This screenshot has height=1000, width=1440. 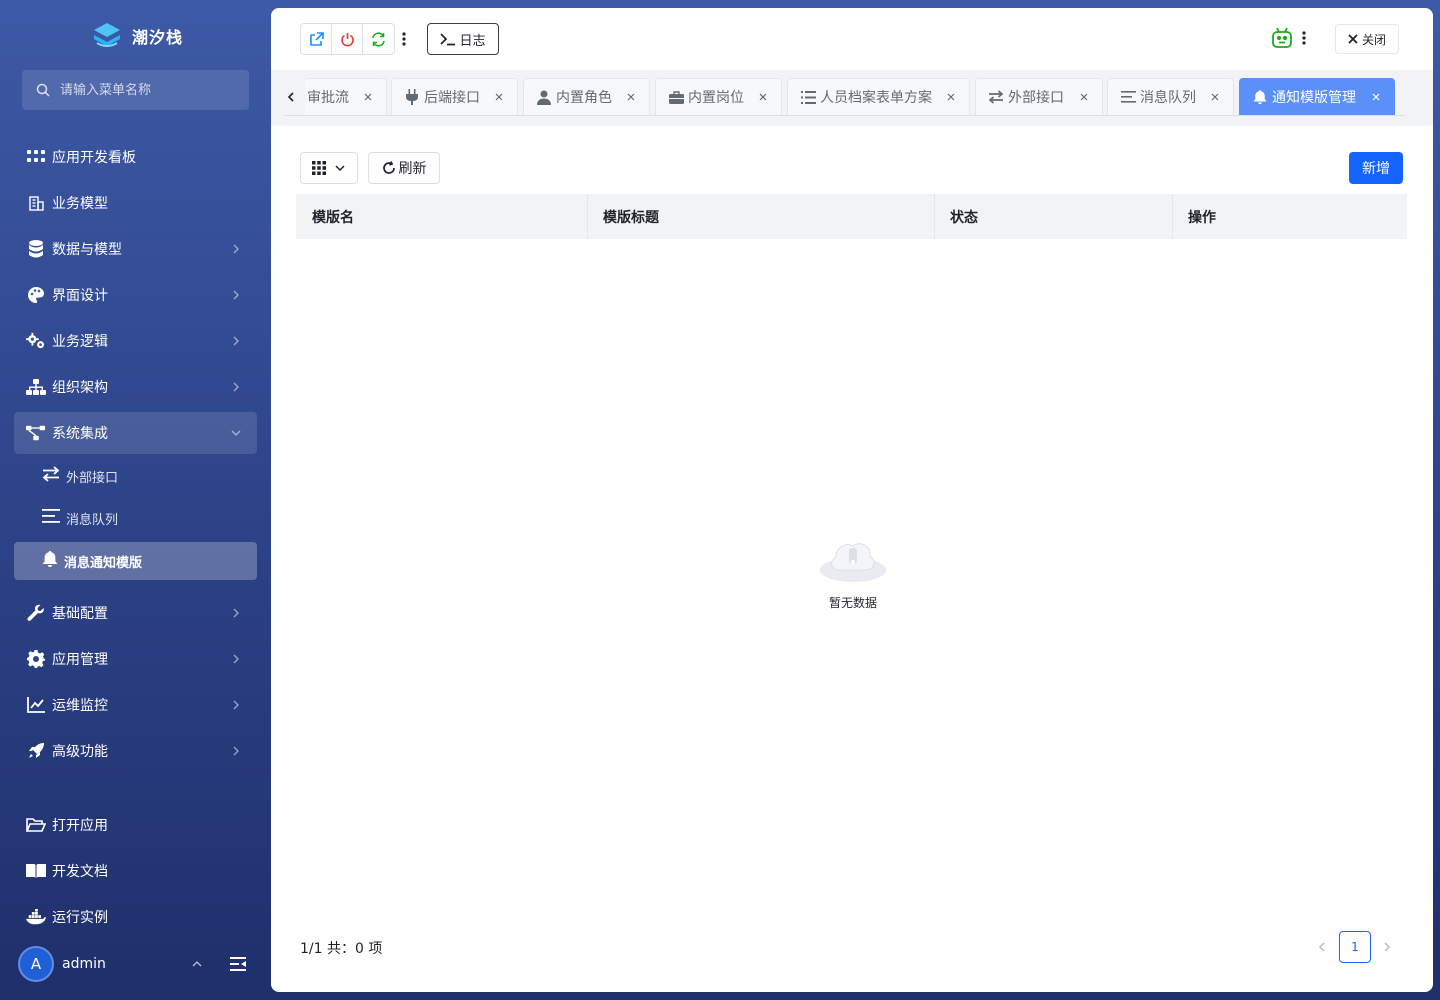 I want to click on reload-app-button, so click(x=378, y=39).